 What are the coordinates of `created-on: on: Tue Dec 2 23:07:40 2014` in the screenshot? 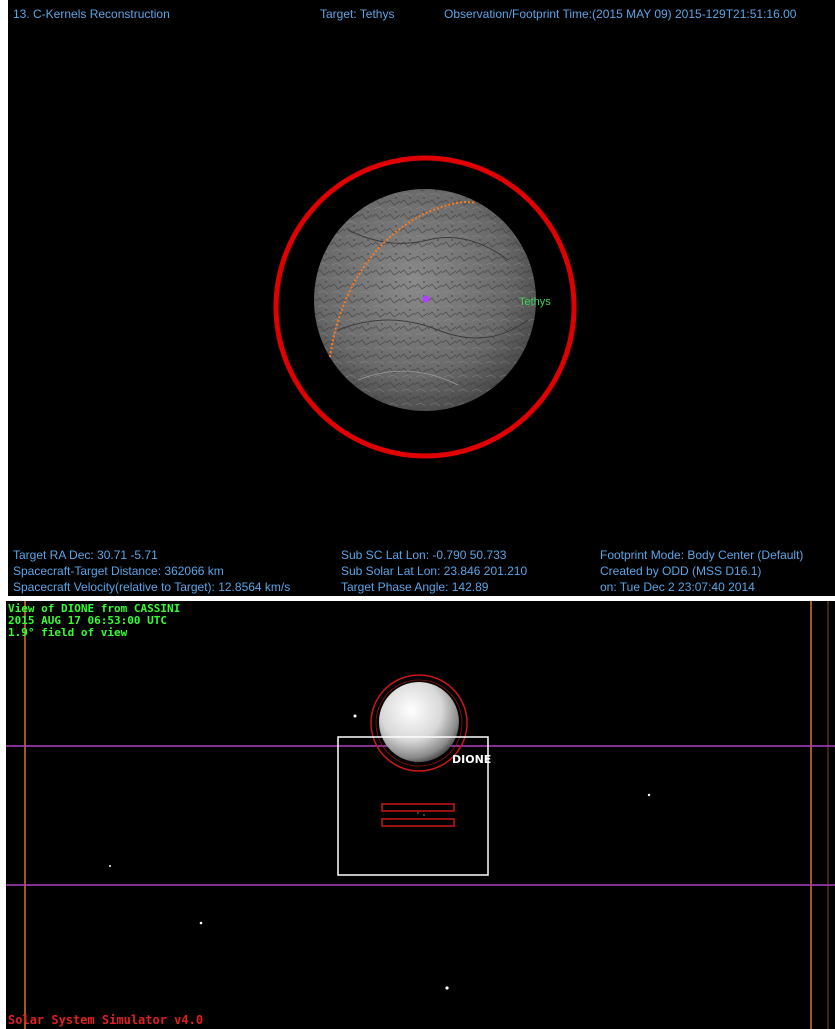 It's located at (677, 587).